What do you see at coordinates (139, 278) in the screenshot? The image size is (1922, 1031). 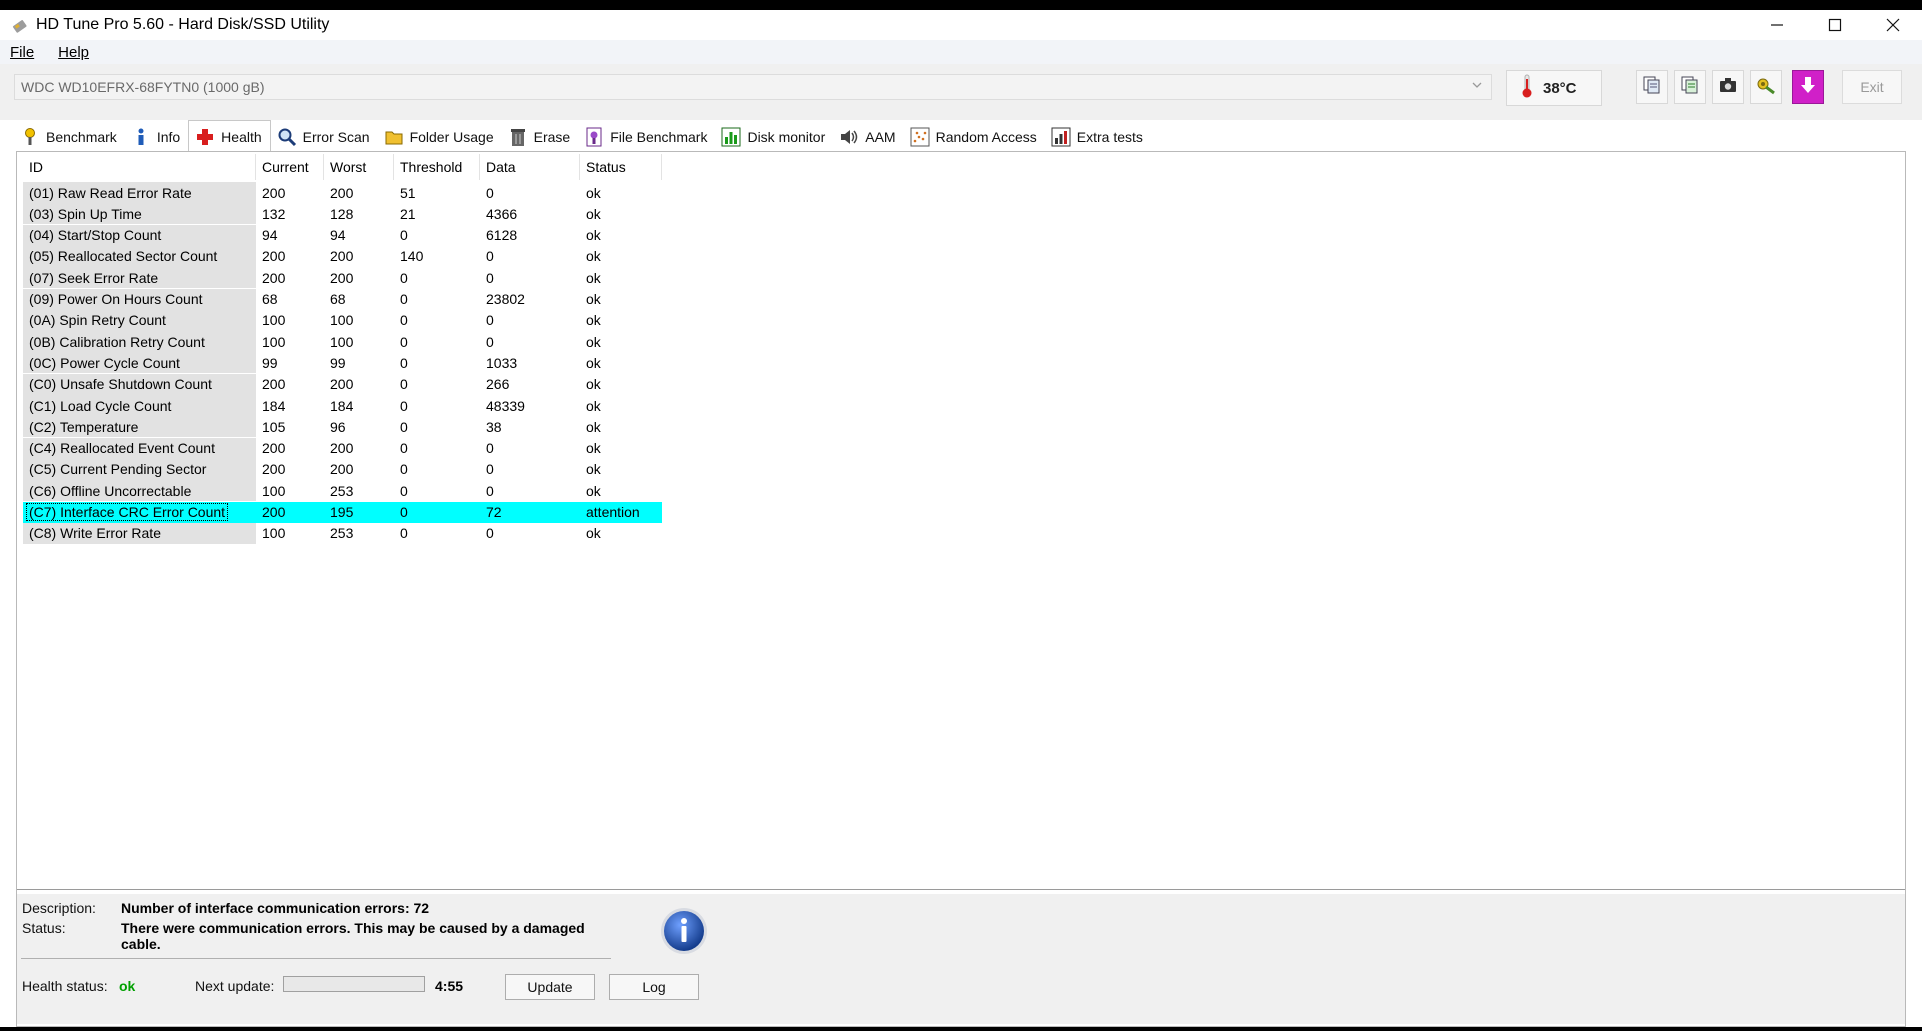 I see `cell-id: (07) Seek Error Rate` at bounding box center [139, 278].